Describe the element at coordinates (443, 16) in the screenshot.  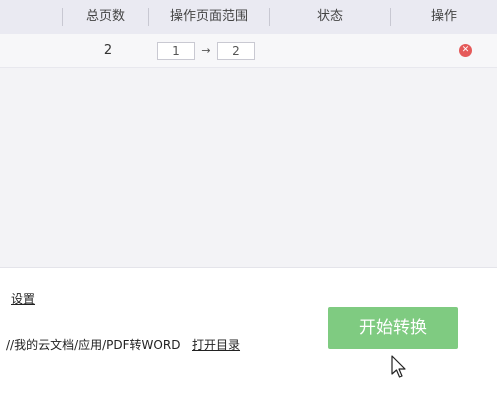
I see `column-header-action: 操作` at that location.